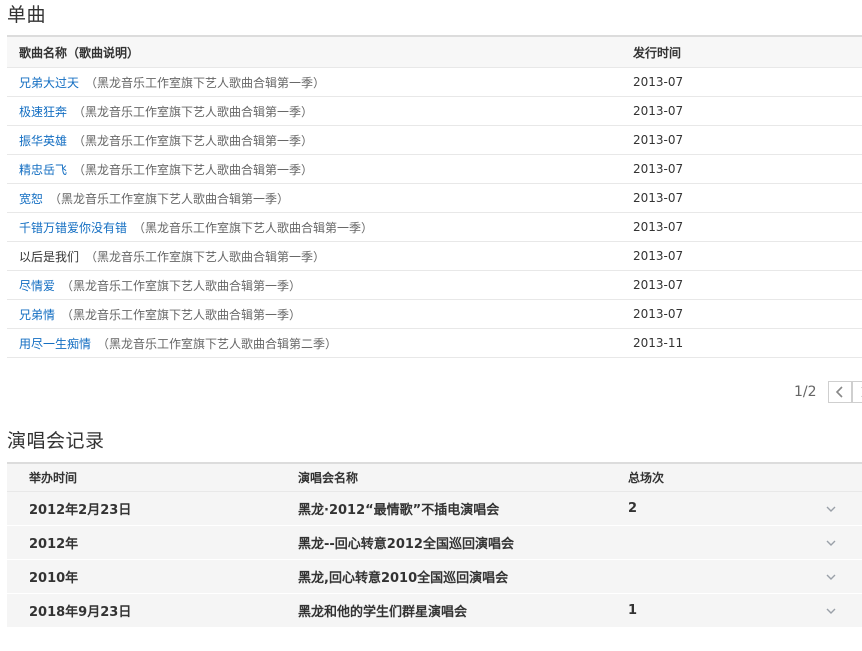 The height and width of the screenshot is (651, 862). I want to click on table-row: 千错万错爱你没有错 （黑龙音乐工作室旗下艺人歌曲合辑第一季） 2013-07, so click(434, 227).